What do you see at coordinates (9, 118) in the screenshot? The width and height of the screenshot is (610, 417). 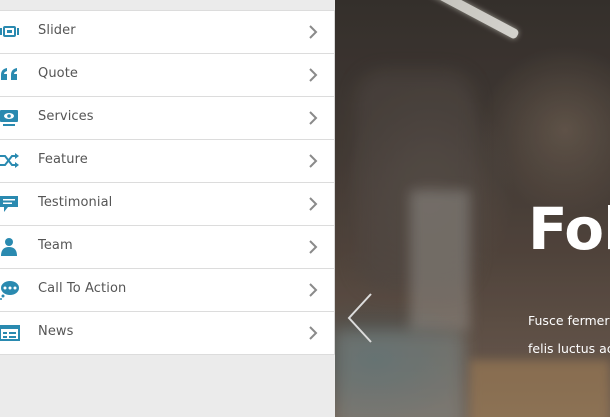 I see `monitor-icon` at bounding box center [9, 118].